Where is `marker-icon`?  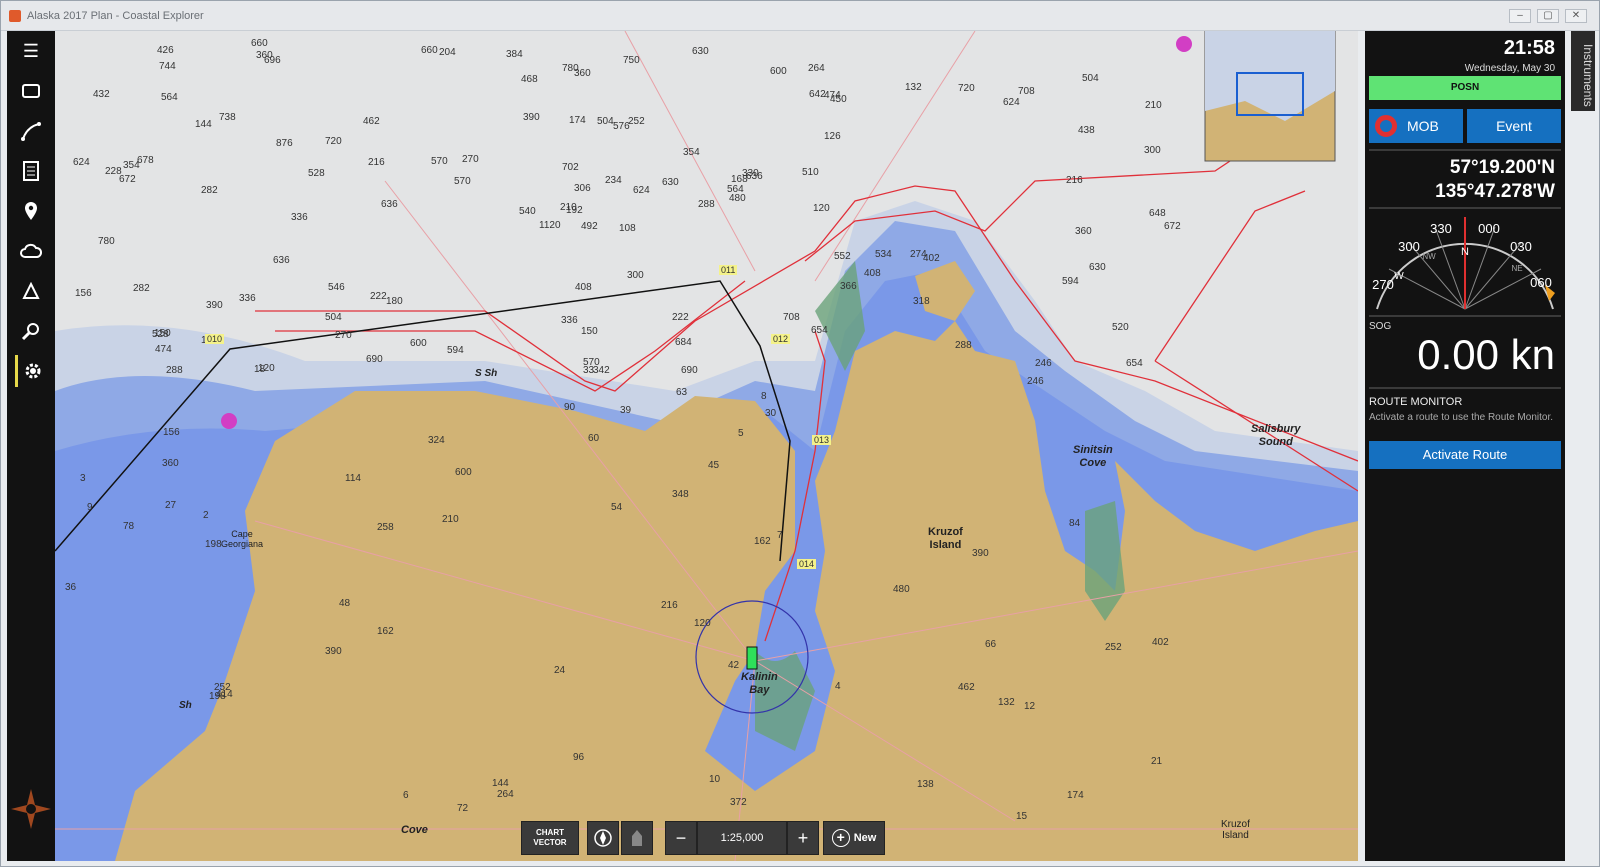 marker-icon is located at coordinates (31, 211).